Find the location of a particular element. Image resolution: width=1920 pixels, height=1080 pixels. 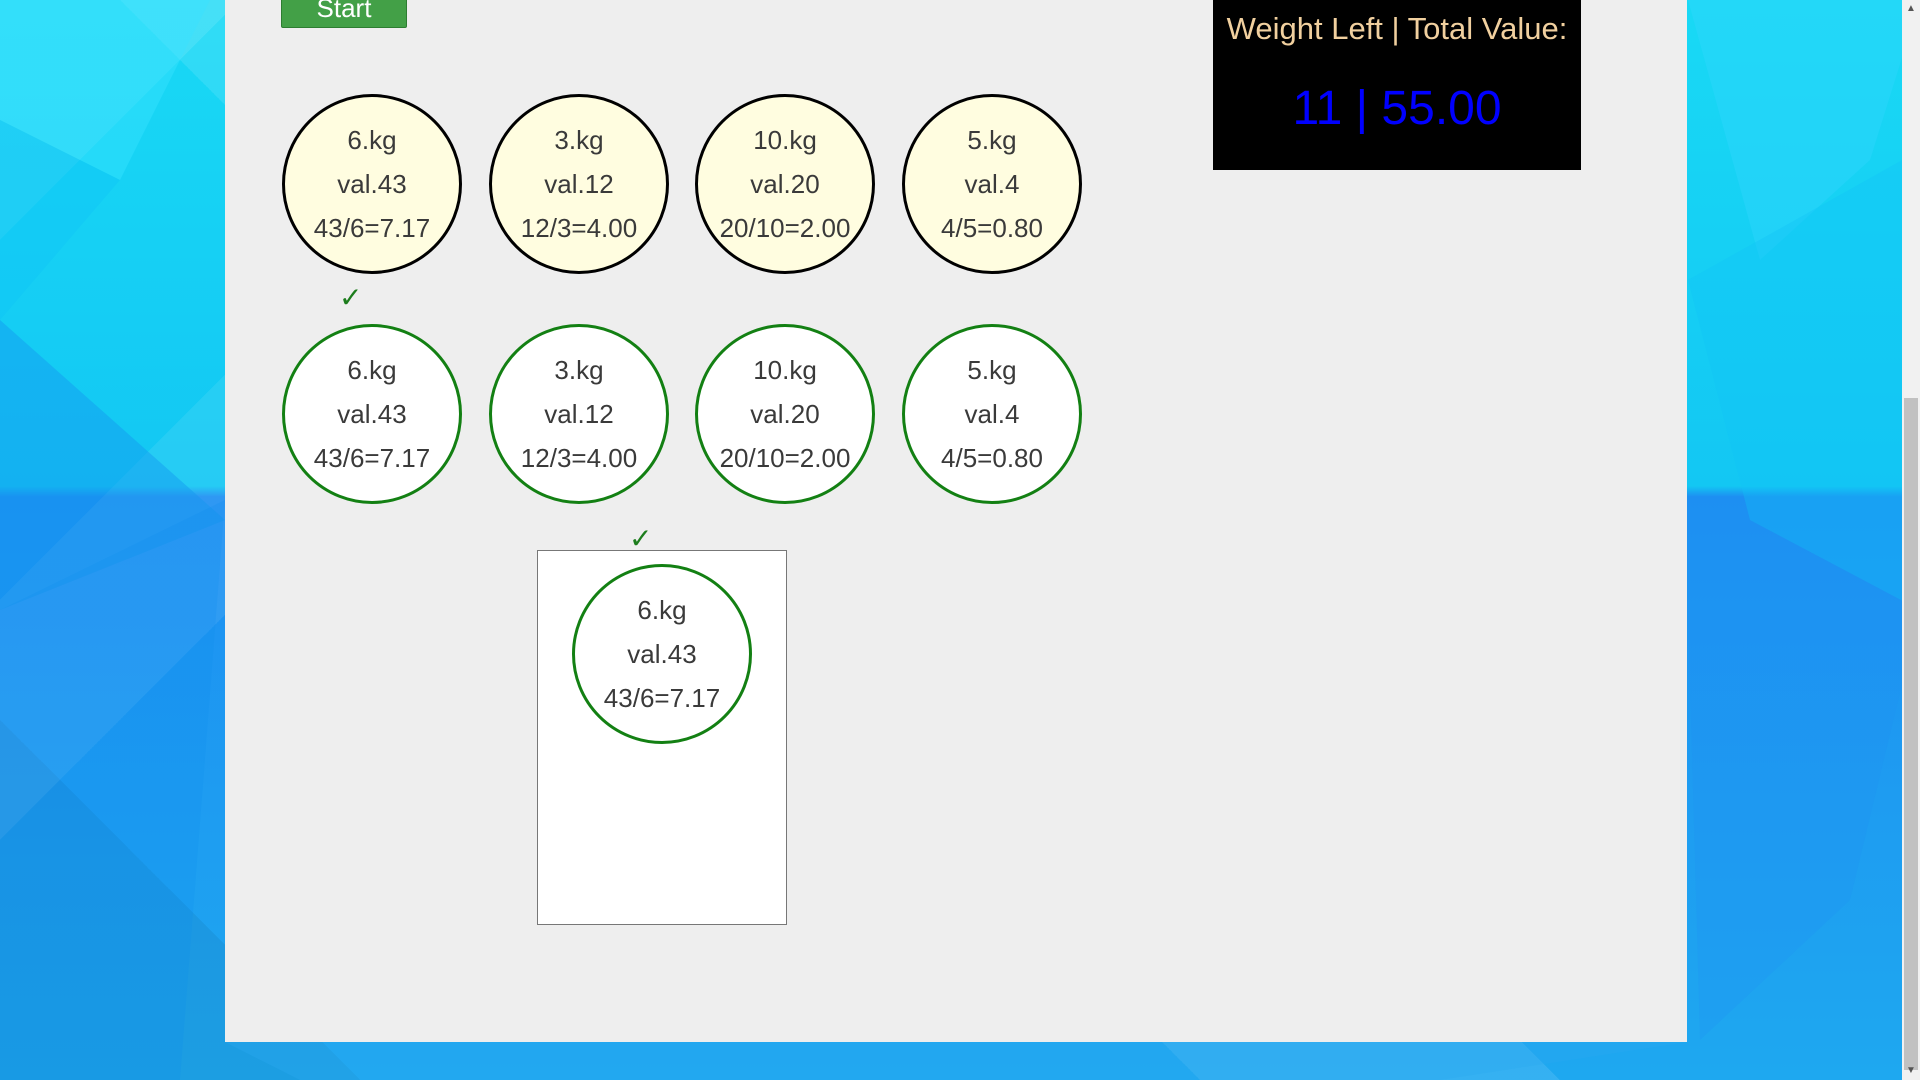

scrollbar-thumb is located at coordinates (1911, 734).